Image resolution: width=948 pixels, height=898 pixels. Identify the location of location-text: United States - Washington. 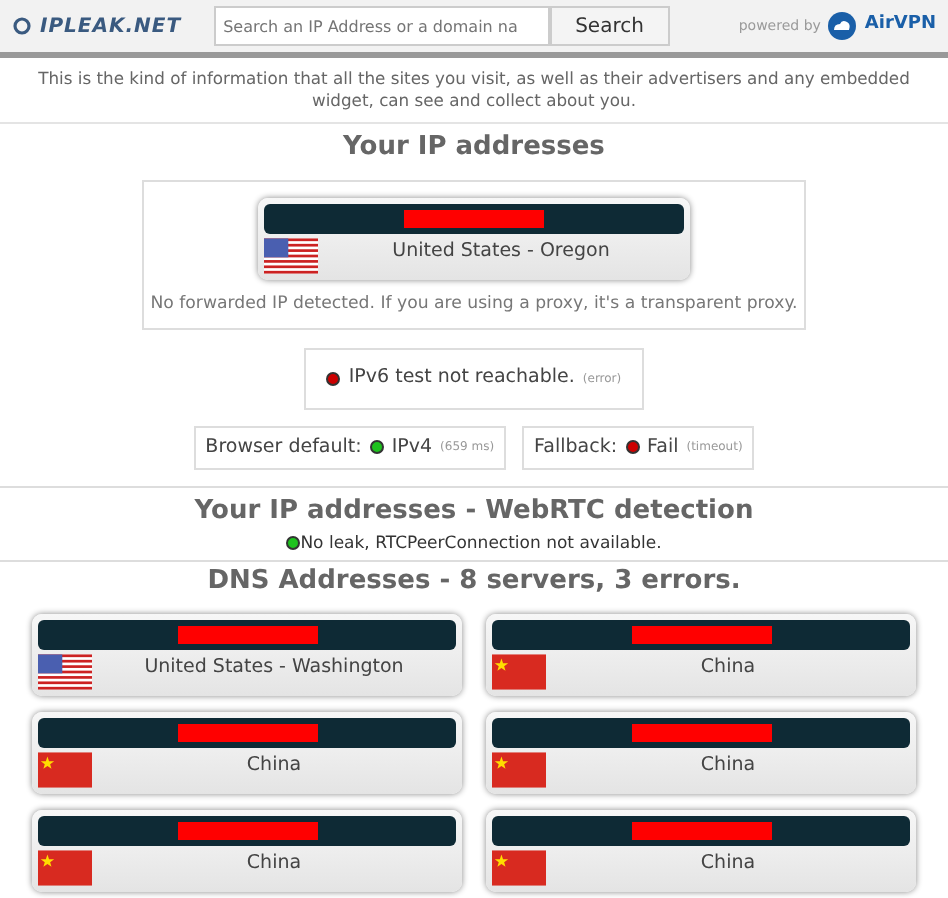
(274, 667).